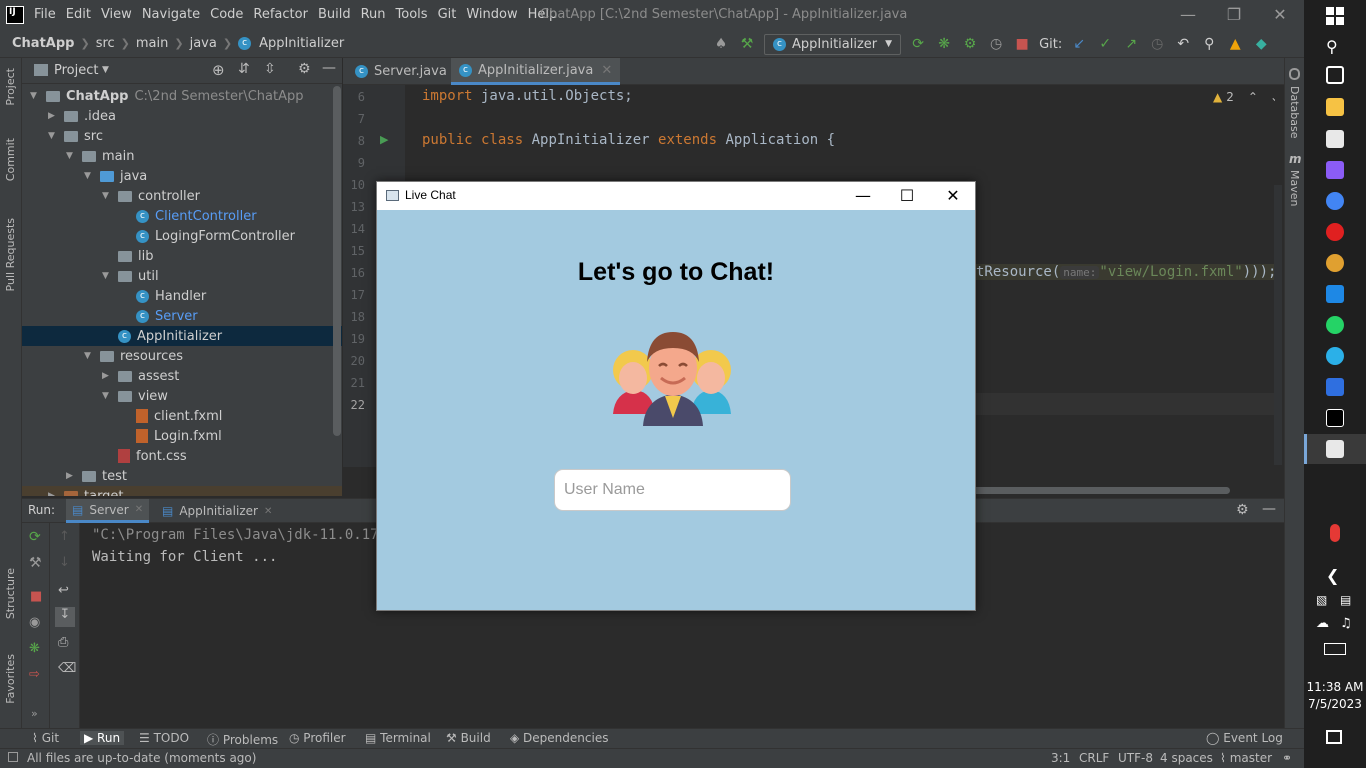 The width and height of the screenshot is (1366, 768). Describe the element at coordinates (1345, 600) in the screenshot. I see `network-icon: ▤` at that location.